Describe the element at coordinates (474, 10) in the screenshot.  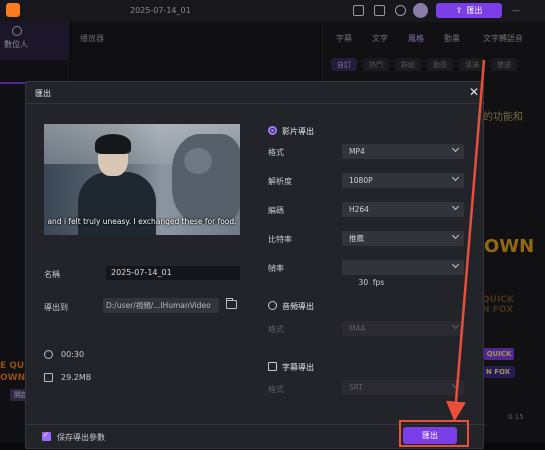
I see `top-export-label: 匯出` at that location.